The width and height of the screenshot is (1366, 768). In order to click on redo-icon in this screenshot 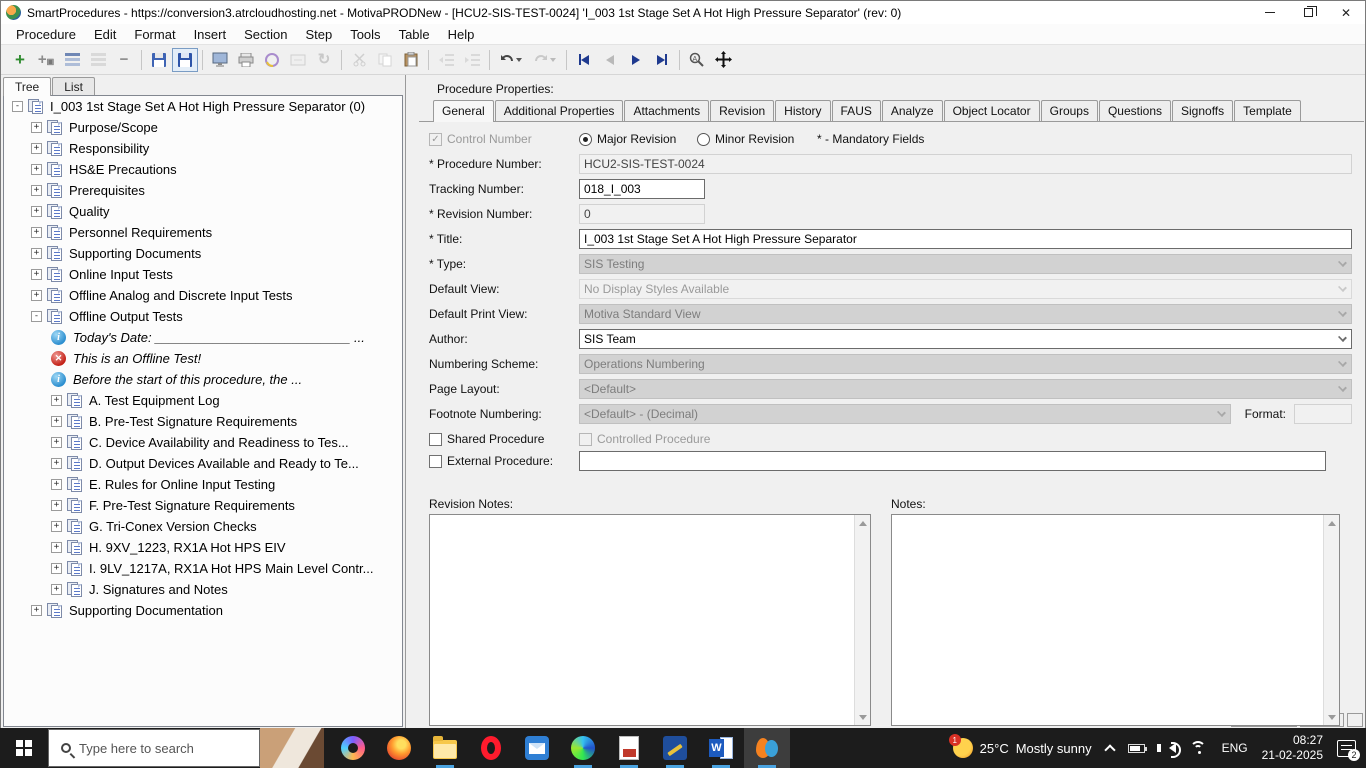, I will do `click(545, 60)`.